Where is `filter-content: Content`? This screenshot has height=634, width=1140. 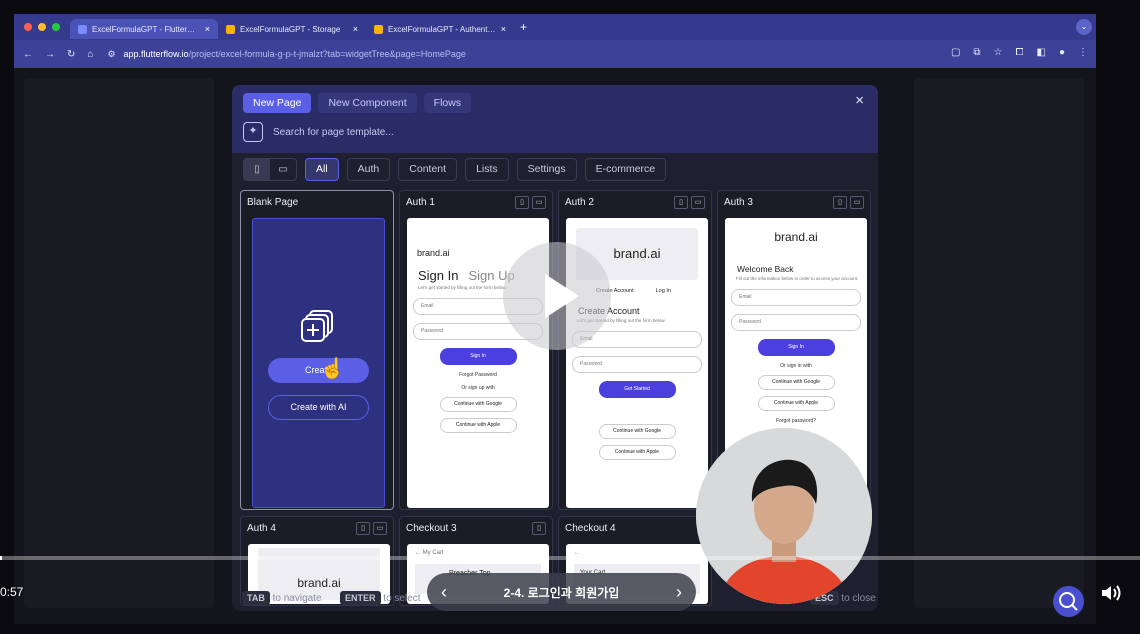 filter-content: Content is located at coordinates (428, 169).